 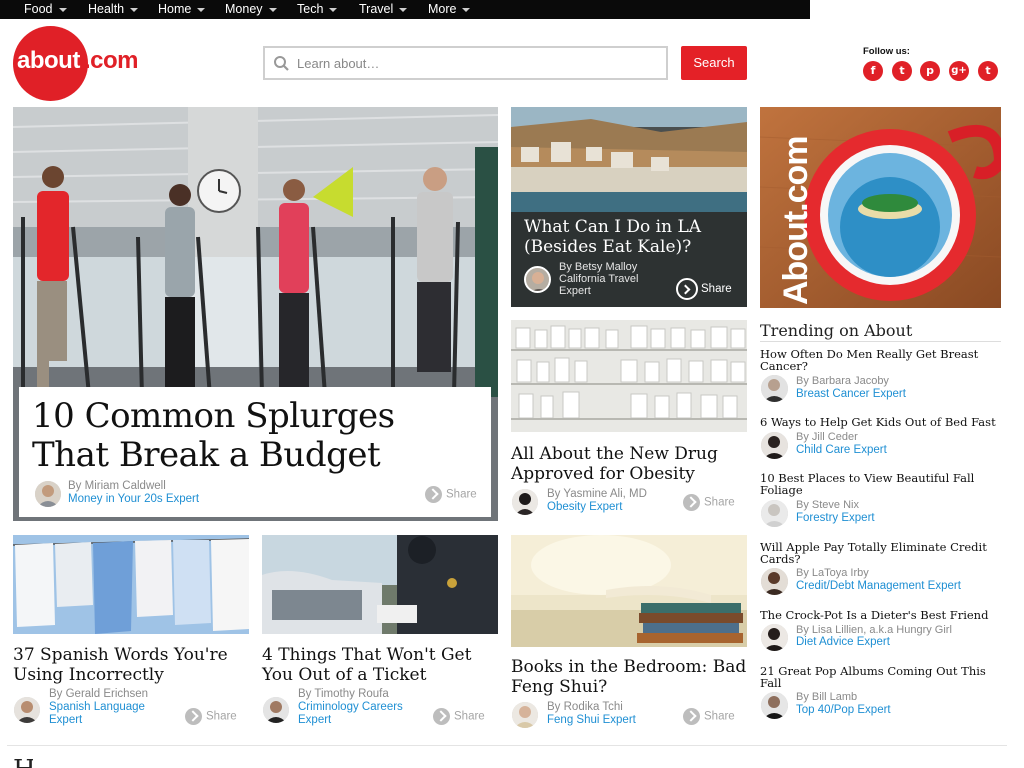 I want to click on logo-text-com: .com, so click(x=111, y=60).